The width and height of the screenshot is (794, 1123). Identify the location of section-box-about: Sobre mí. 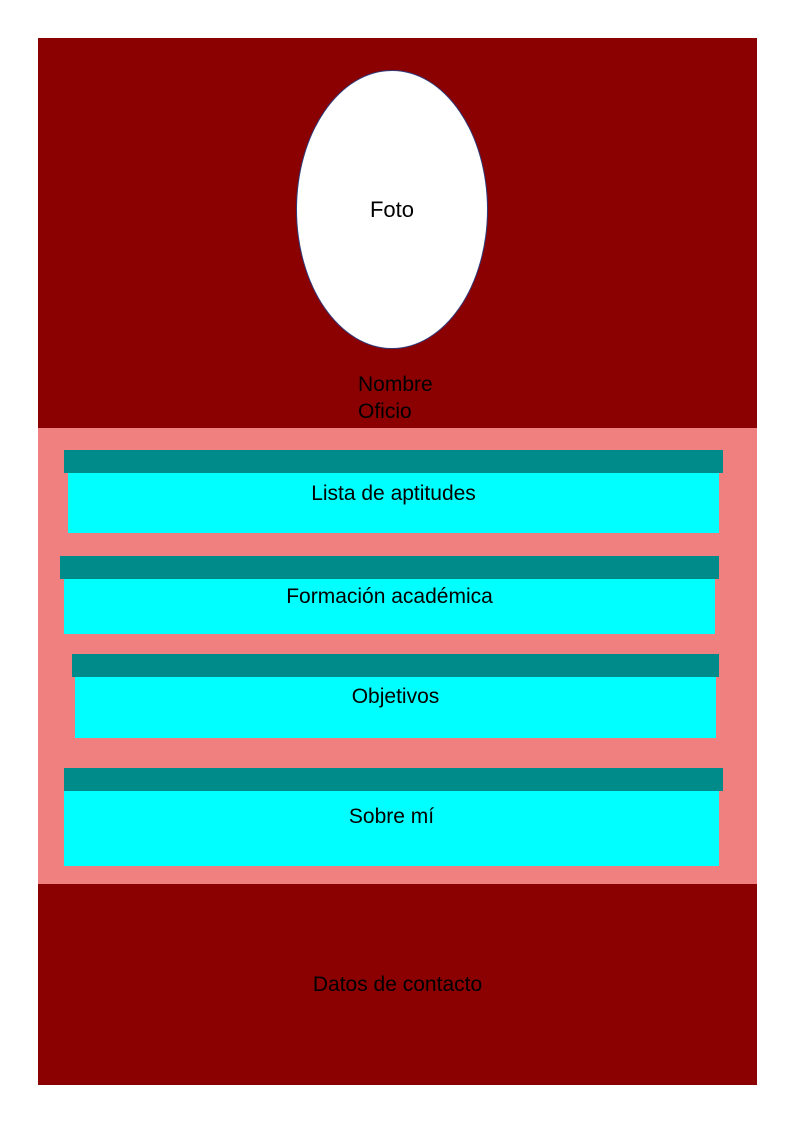
(391, 828).